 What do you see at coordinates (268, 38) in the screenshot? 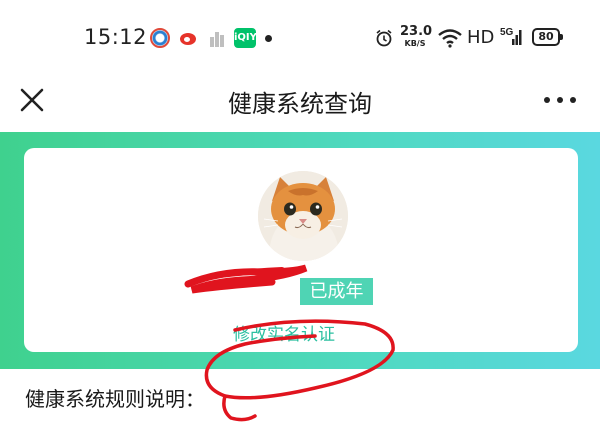
I see `notification-dot-icon` at bounding box center [268, 38].